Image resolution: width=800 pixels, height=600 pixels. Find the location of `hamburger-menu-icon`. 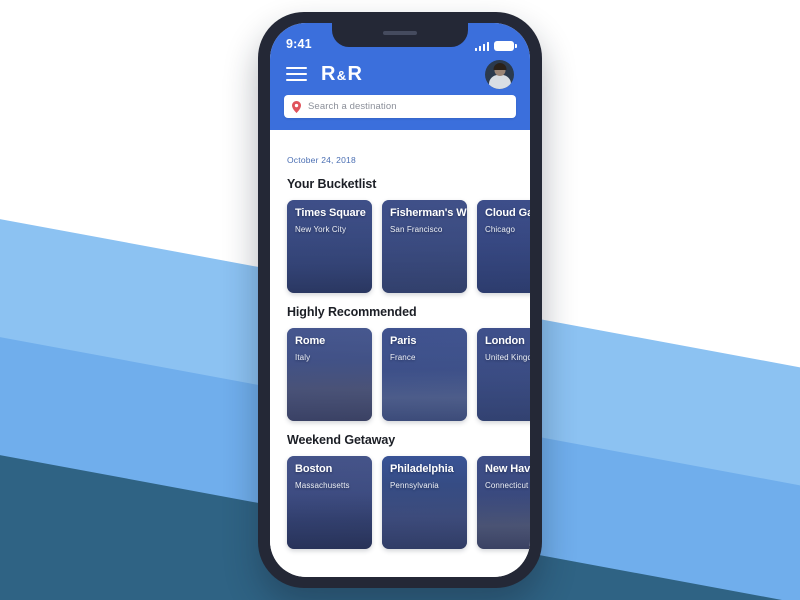

hamburger-menu-icon is located at coordinates (296, 74).